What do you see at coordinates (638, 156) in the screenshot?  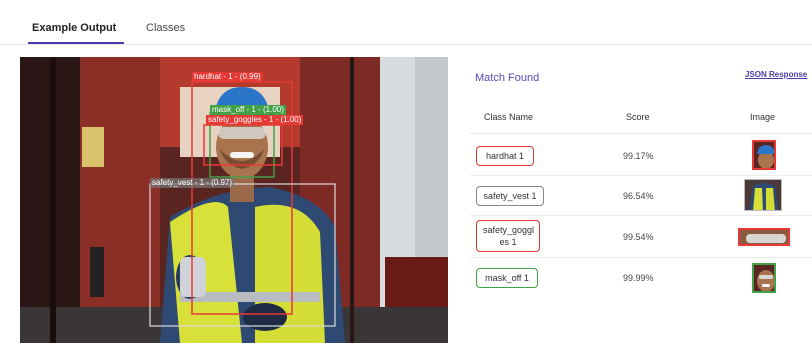 I see `score-value: 99.17%` at bounding box center [638, 156].